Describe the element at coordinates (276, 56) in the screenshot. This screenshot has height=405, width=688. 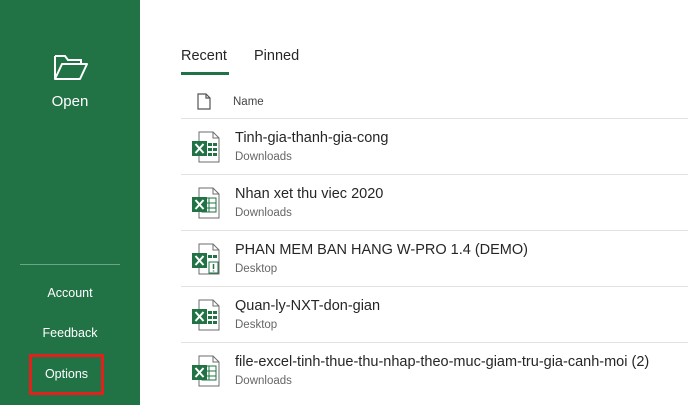
I see `tab-pinned: Pinned` at that location.